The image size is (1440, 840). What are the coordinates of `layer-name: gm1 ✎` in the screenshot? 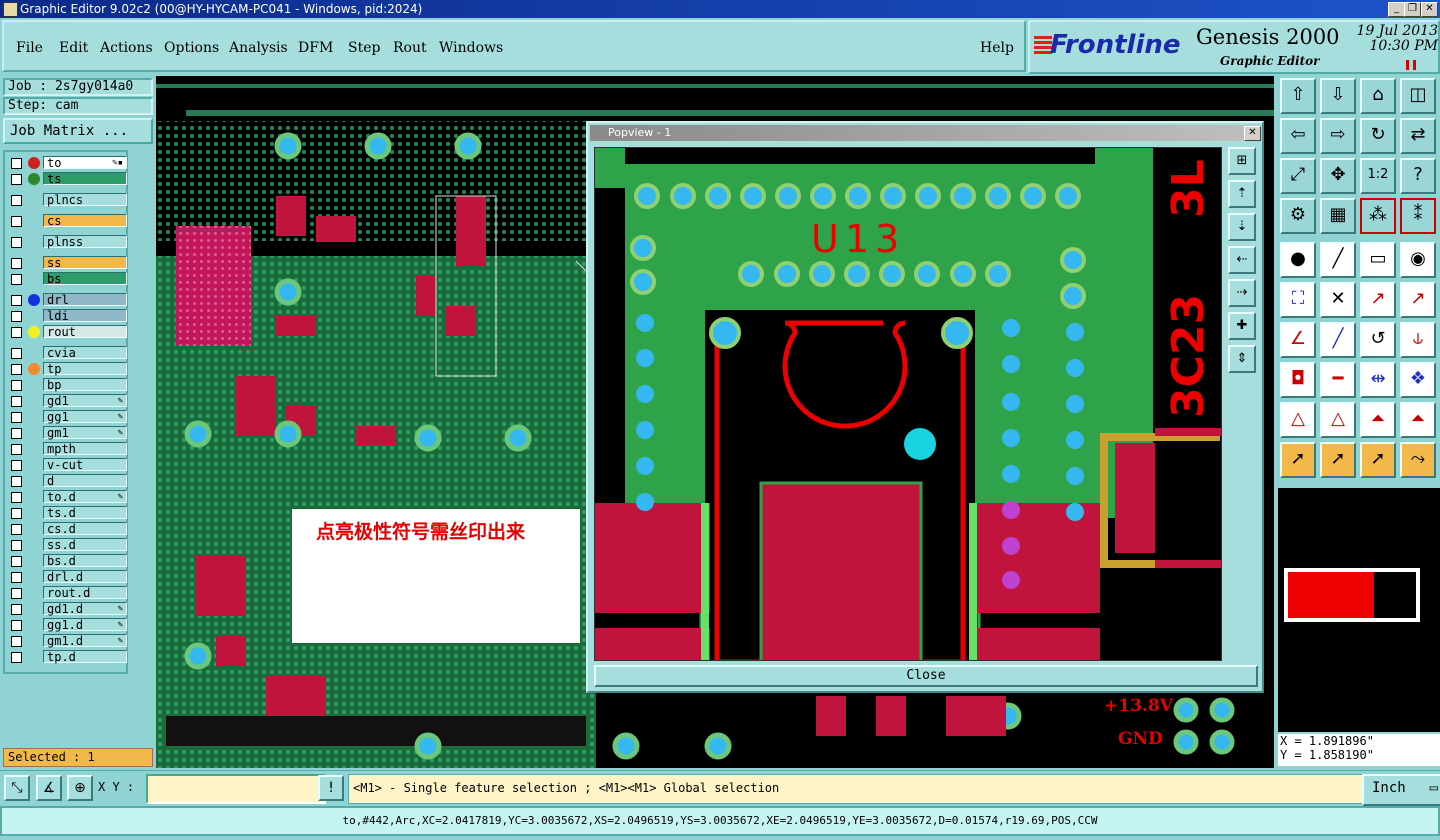 It's located at (85, 433).